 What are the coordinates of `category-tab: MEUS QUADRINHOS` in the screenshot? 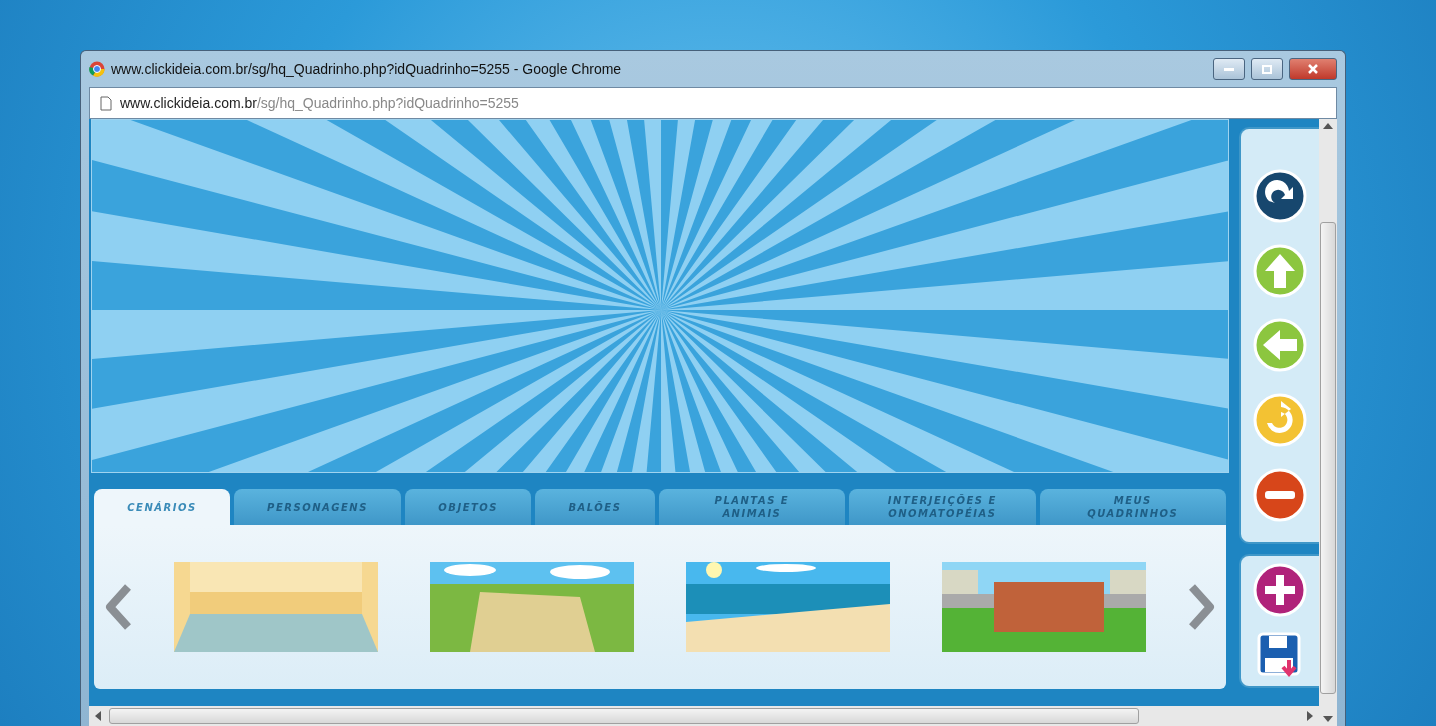 It's located at (1132, 507).